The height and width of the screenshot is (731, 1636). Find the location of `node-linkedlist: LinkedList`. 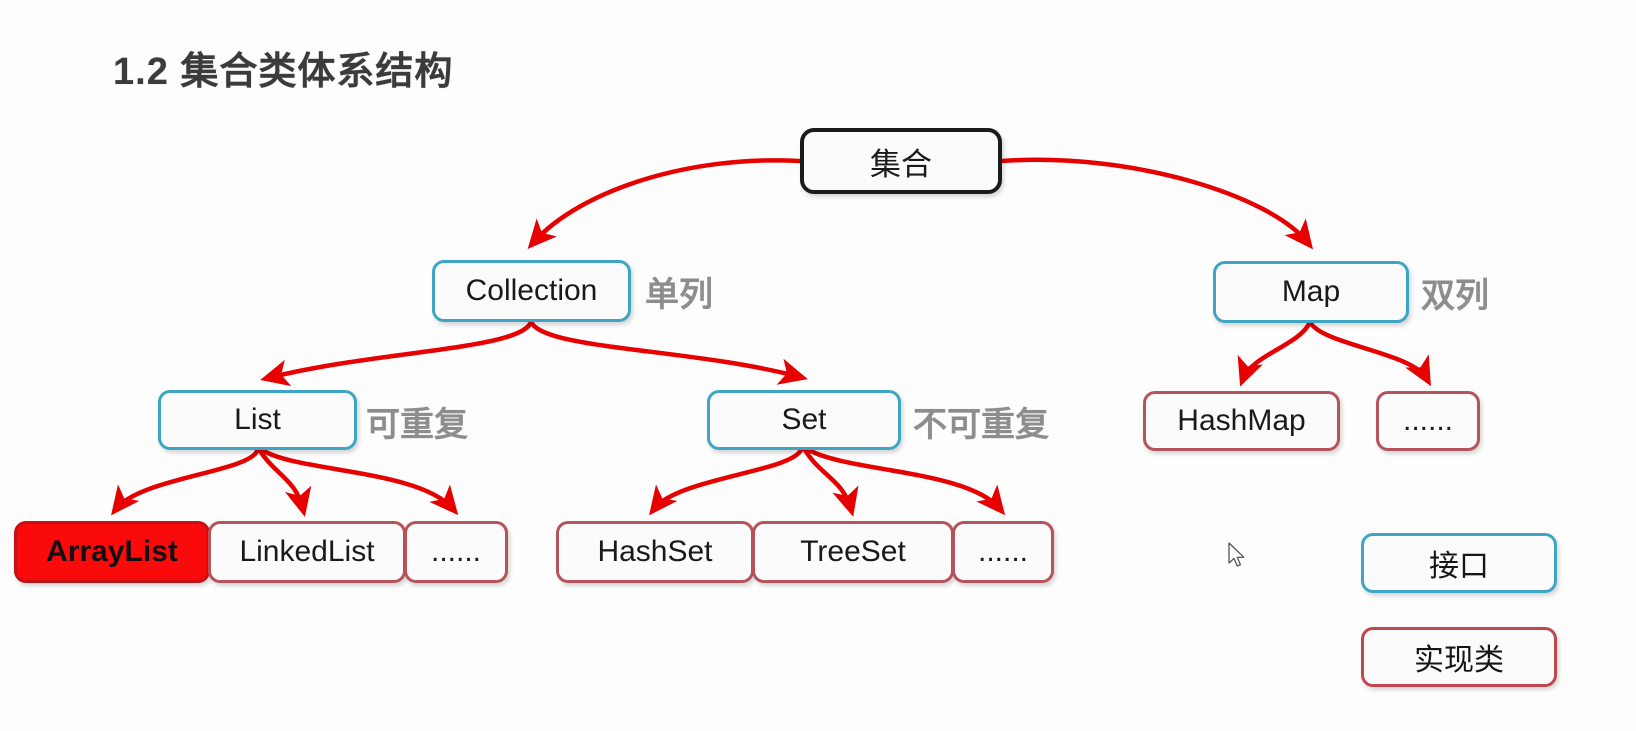

node-linkedlist: LinkedList is located at coordinates (307, 552).